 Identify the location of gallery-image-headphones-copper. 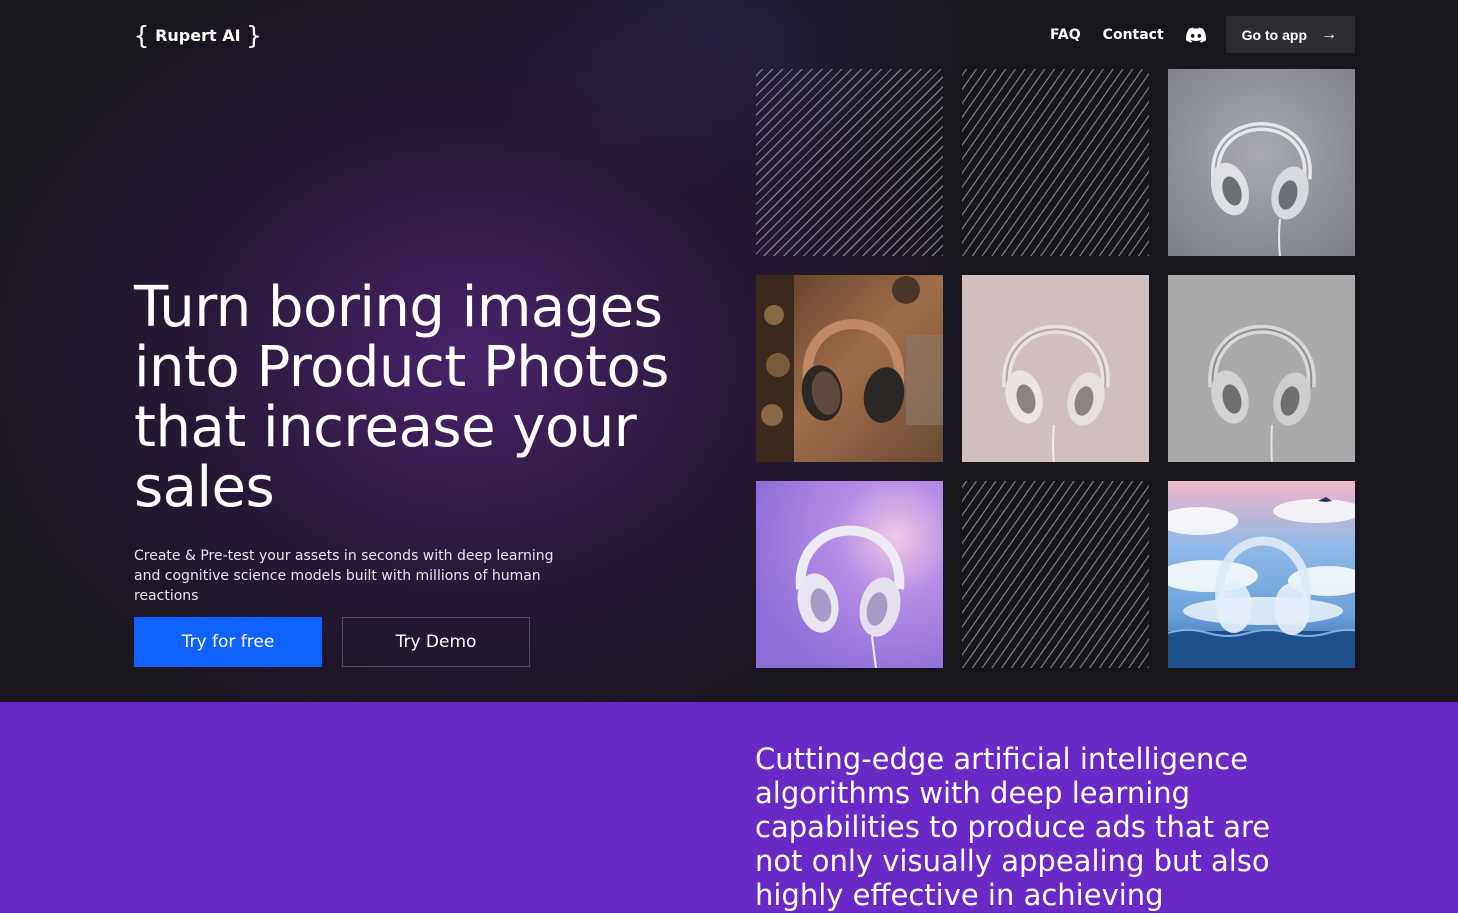
(849, 368).